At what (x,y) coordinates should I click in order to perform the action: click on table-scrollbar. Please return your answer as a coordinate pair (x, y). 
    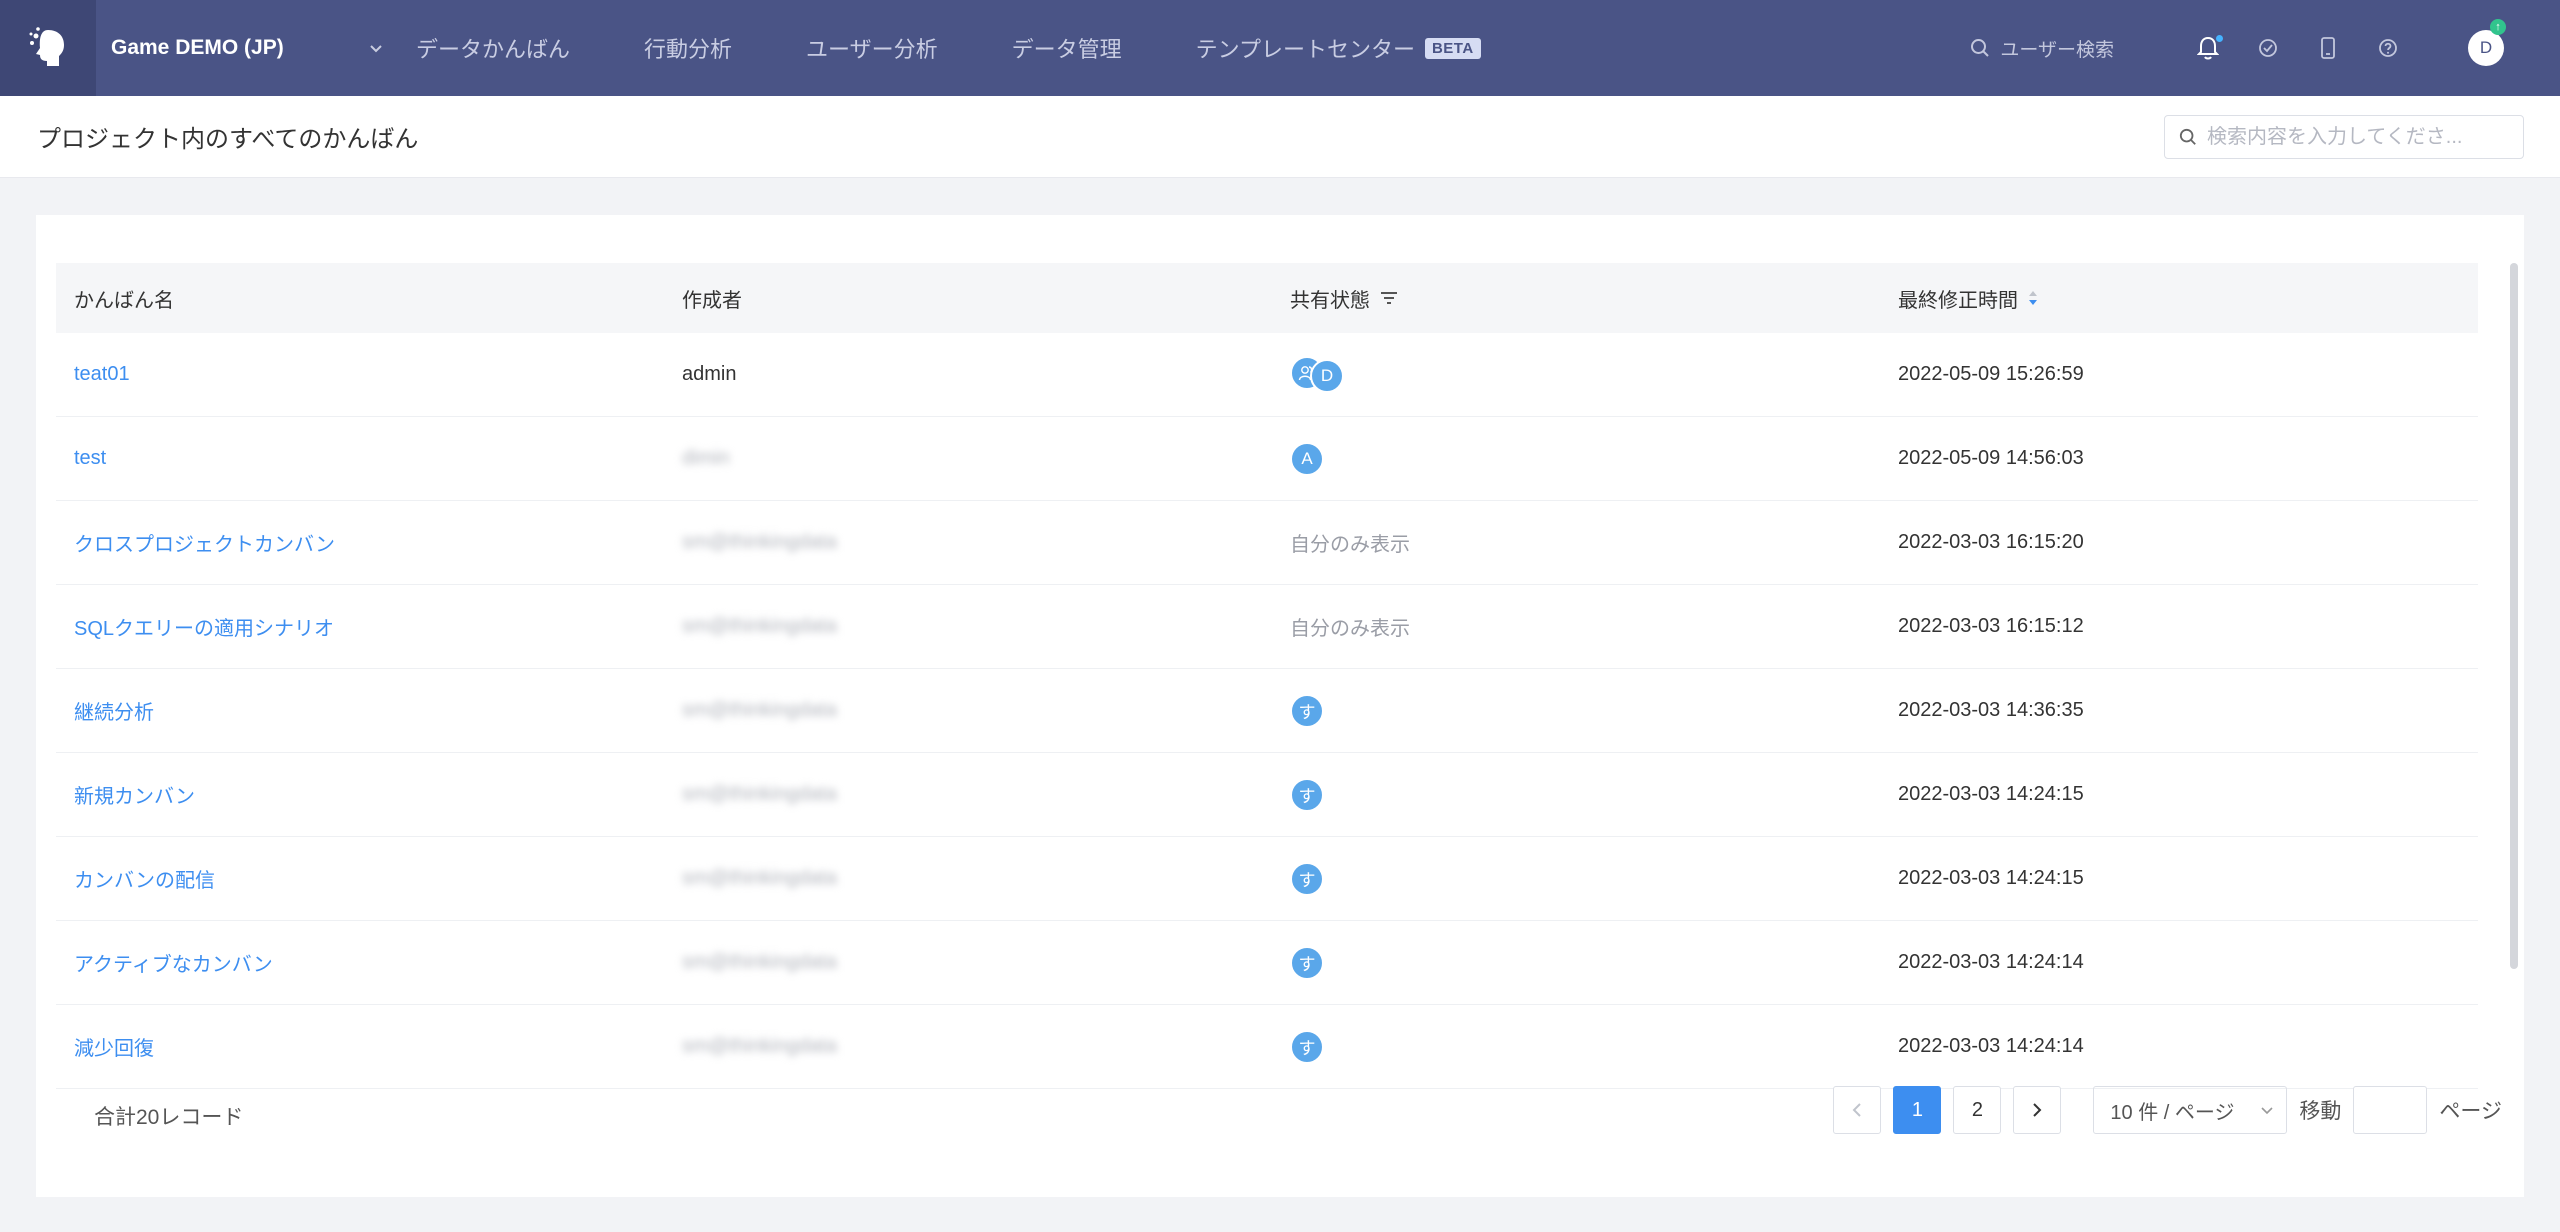
    Looking at the image, I should click on (2514, 616).